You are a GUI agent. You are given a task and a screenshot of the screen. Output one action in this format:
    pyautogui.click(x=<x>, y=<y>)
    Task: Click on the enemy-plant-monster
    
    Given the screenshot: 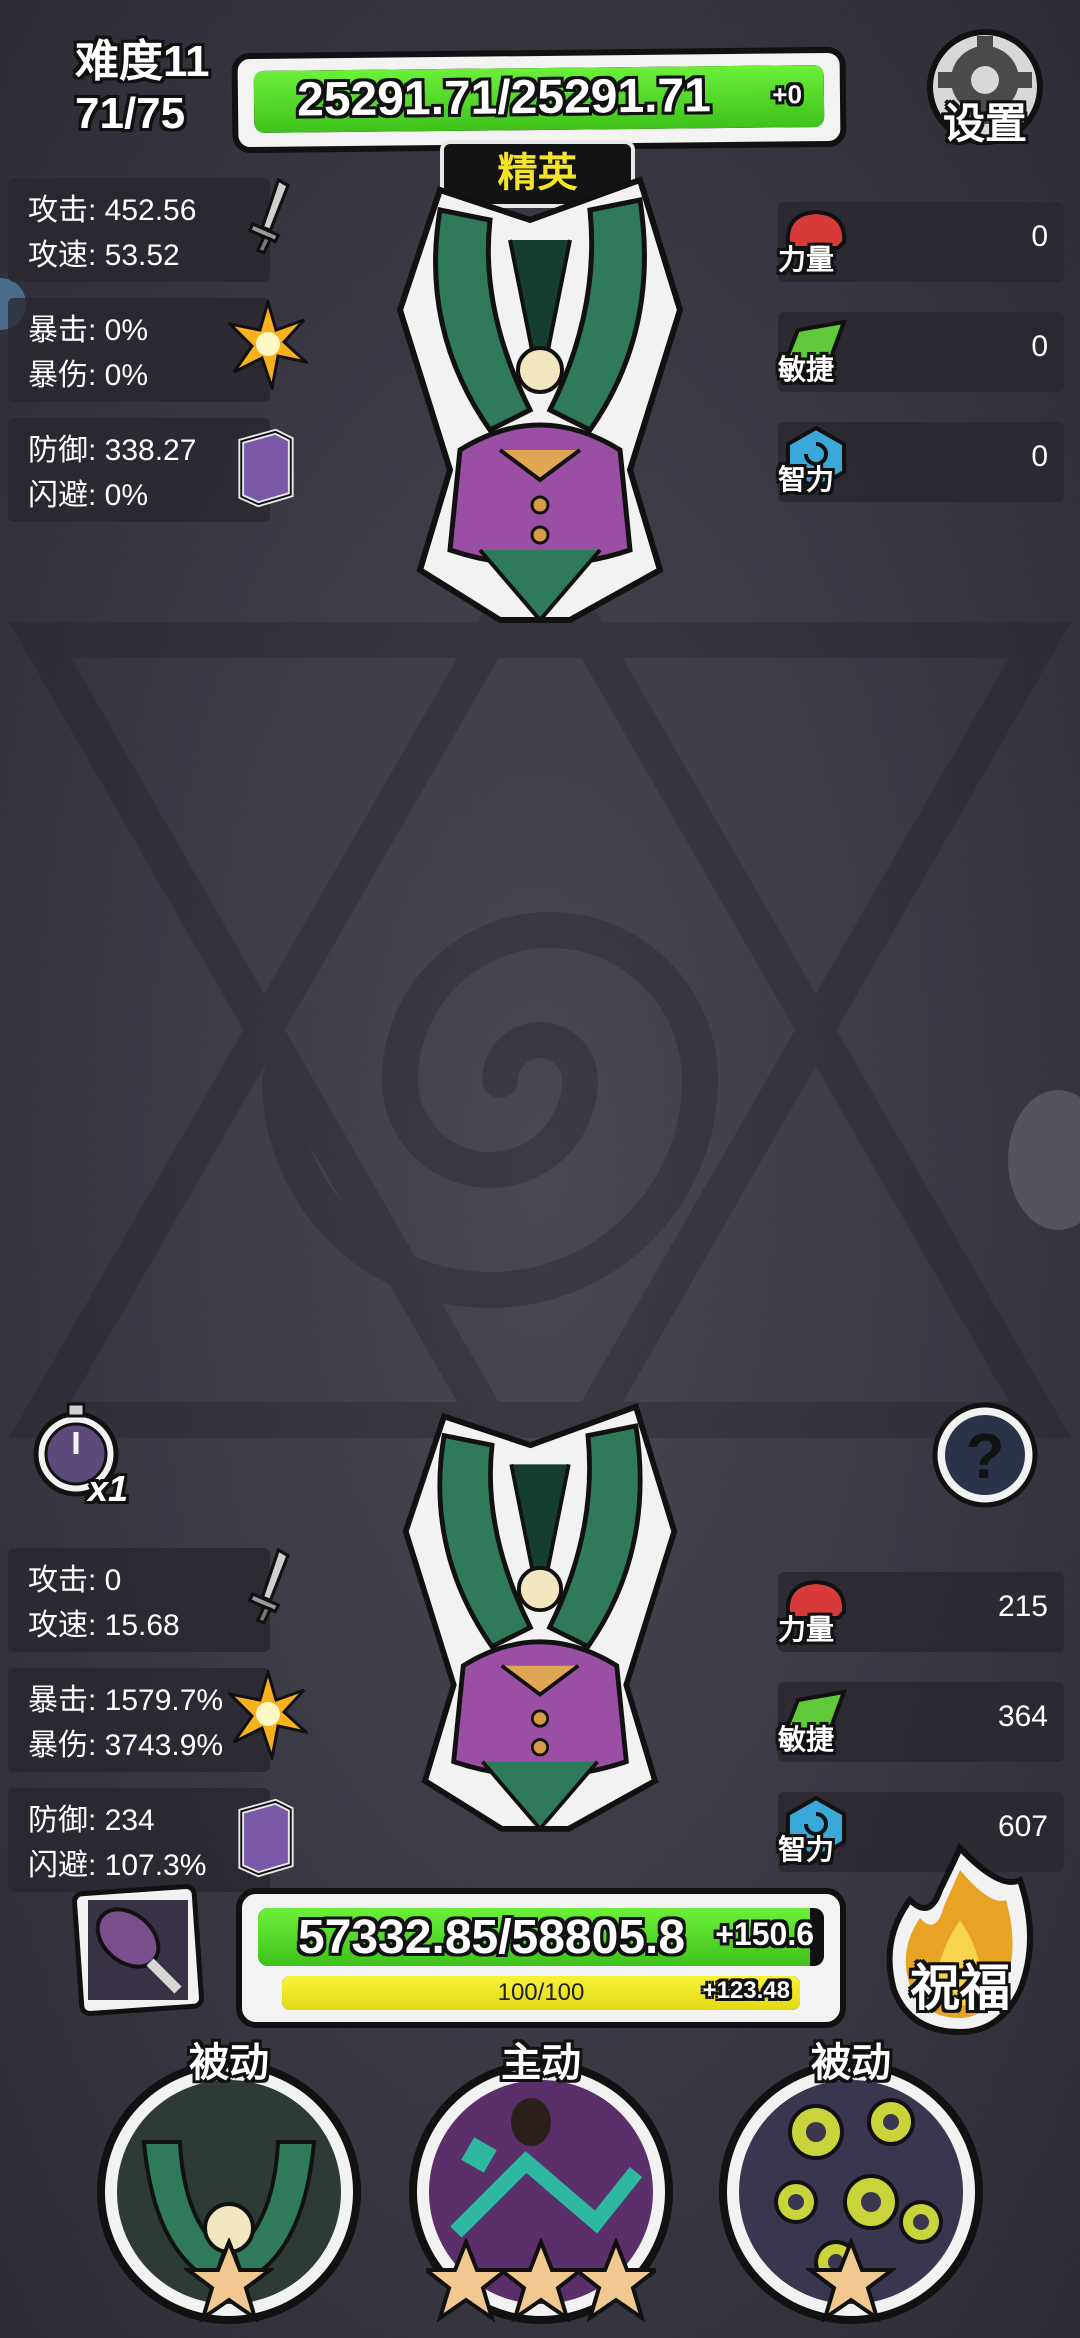 What is the action you would take?
    pyautogui.click(x=540, y=395)
    